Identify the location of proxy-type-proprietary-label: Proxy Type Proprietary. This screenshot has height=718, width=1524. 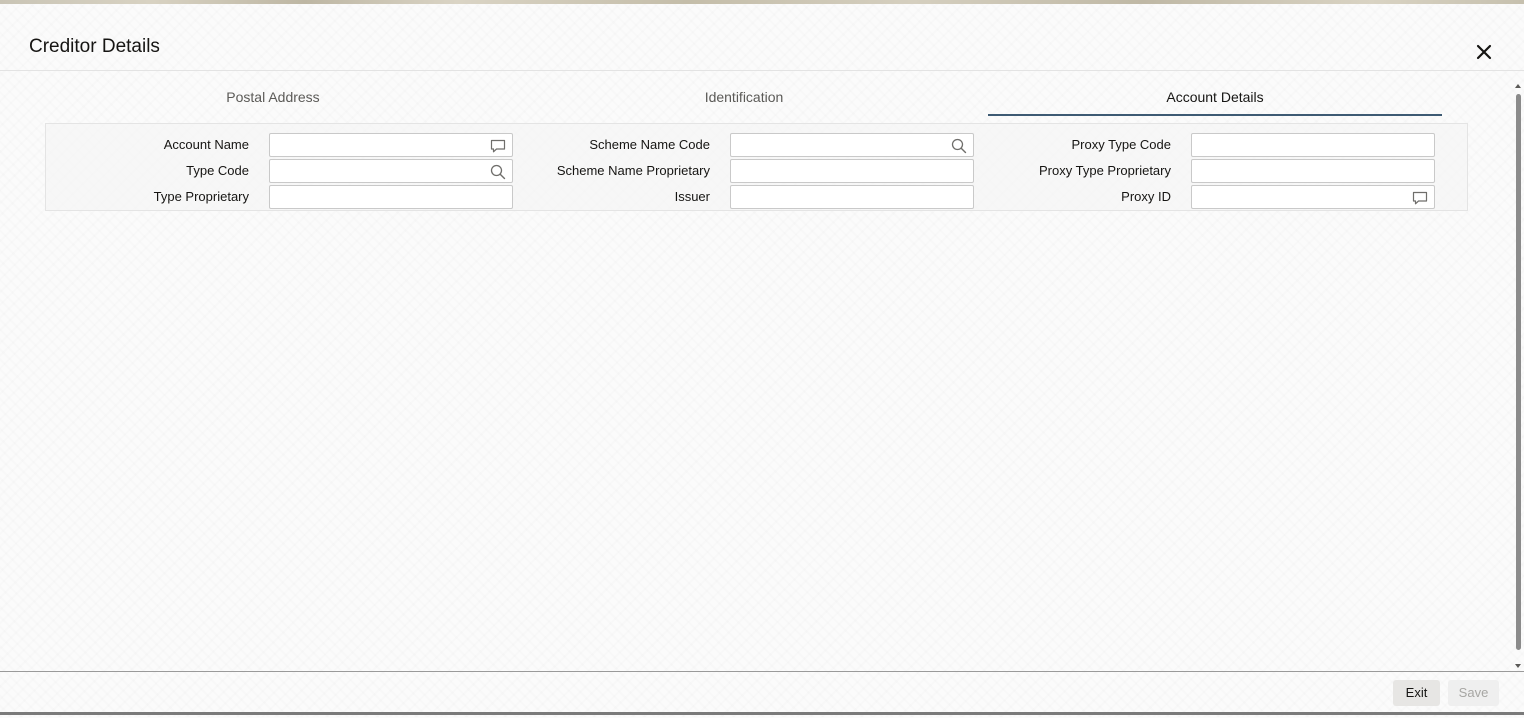
(1105, 170).